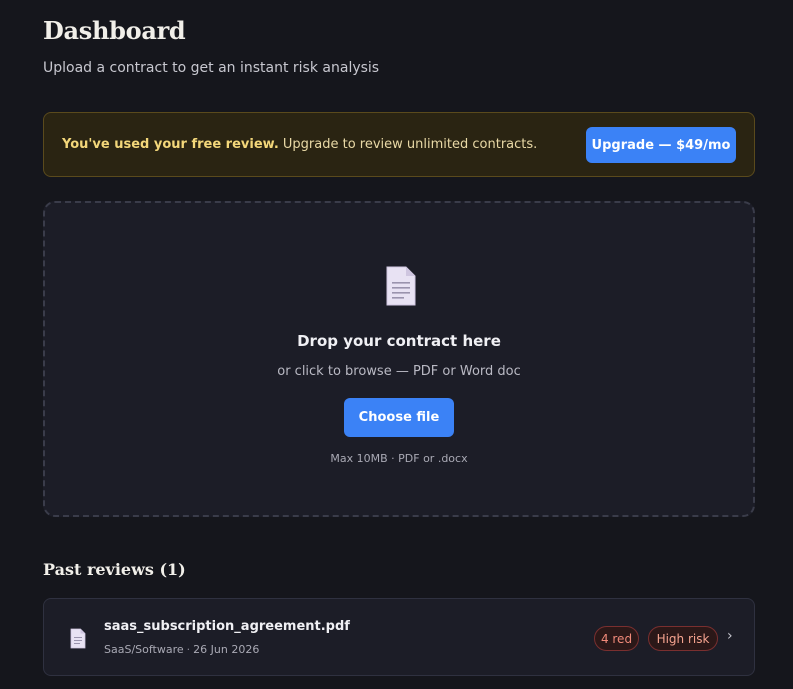 The height and width of the screenshot is (689, 793). I want to click on dropzone-subtitle: or click to browse — PDF or Word doc, so click(399, 371).